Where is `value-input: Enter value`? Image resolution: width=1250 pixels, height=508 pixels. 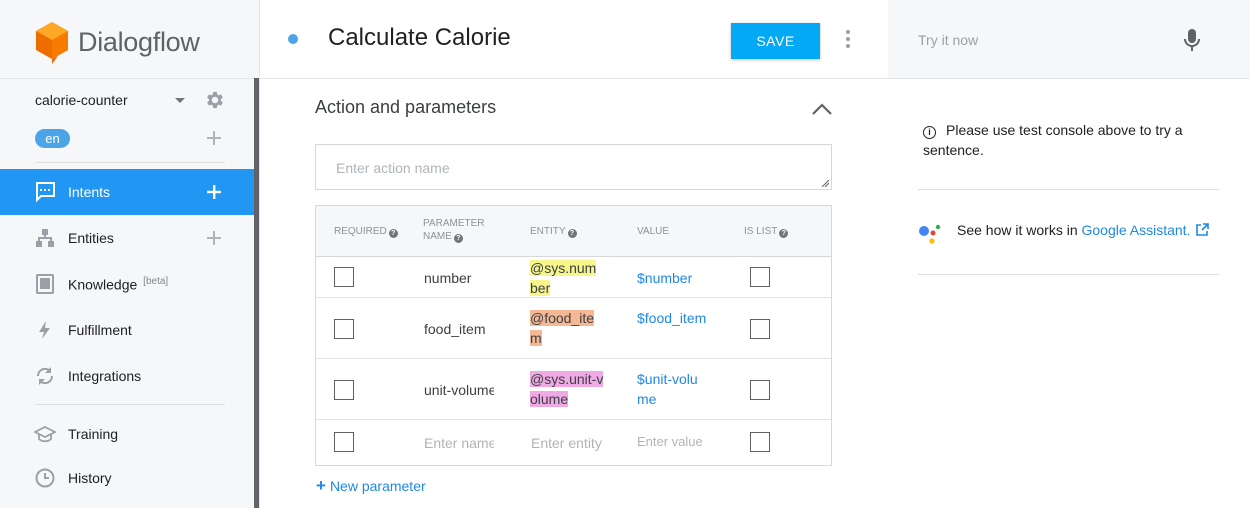
value-input: Enter value is located at coordinates (670, 442).